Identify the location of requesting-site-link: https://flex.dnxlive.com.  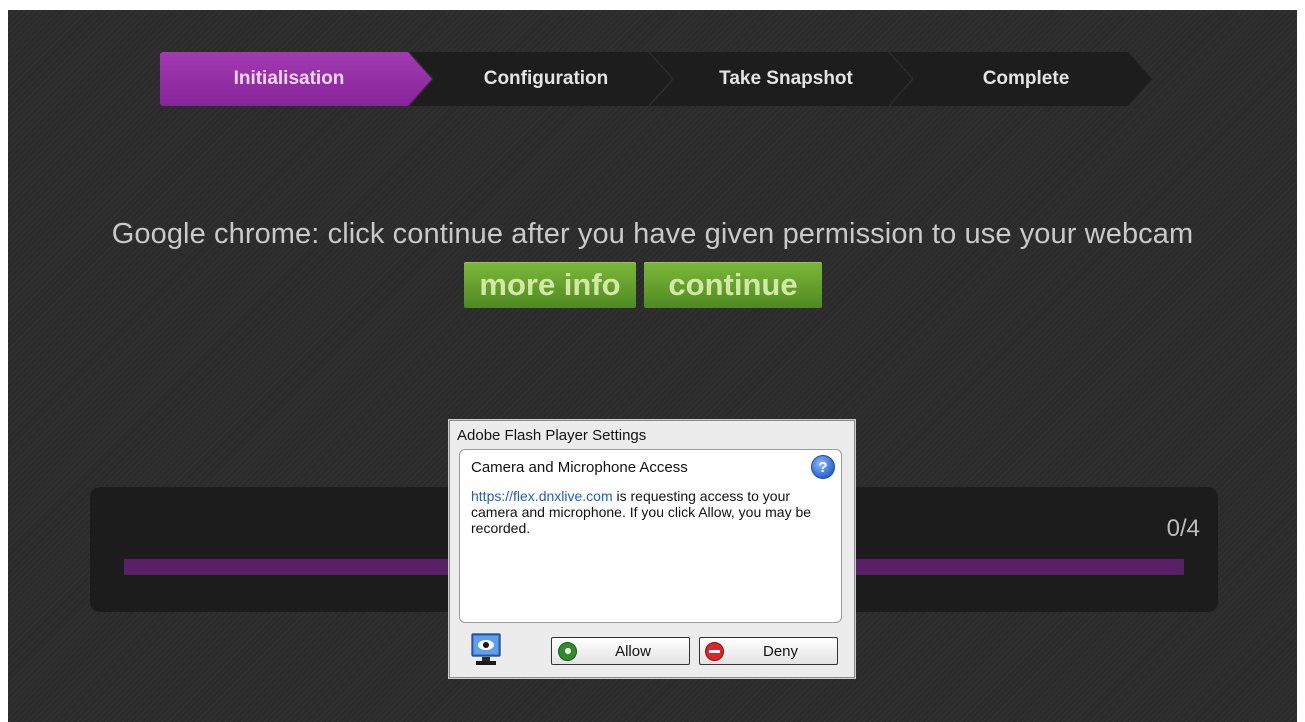
(542, 496).